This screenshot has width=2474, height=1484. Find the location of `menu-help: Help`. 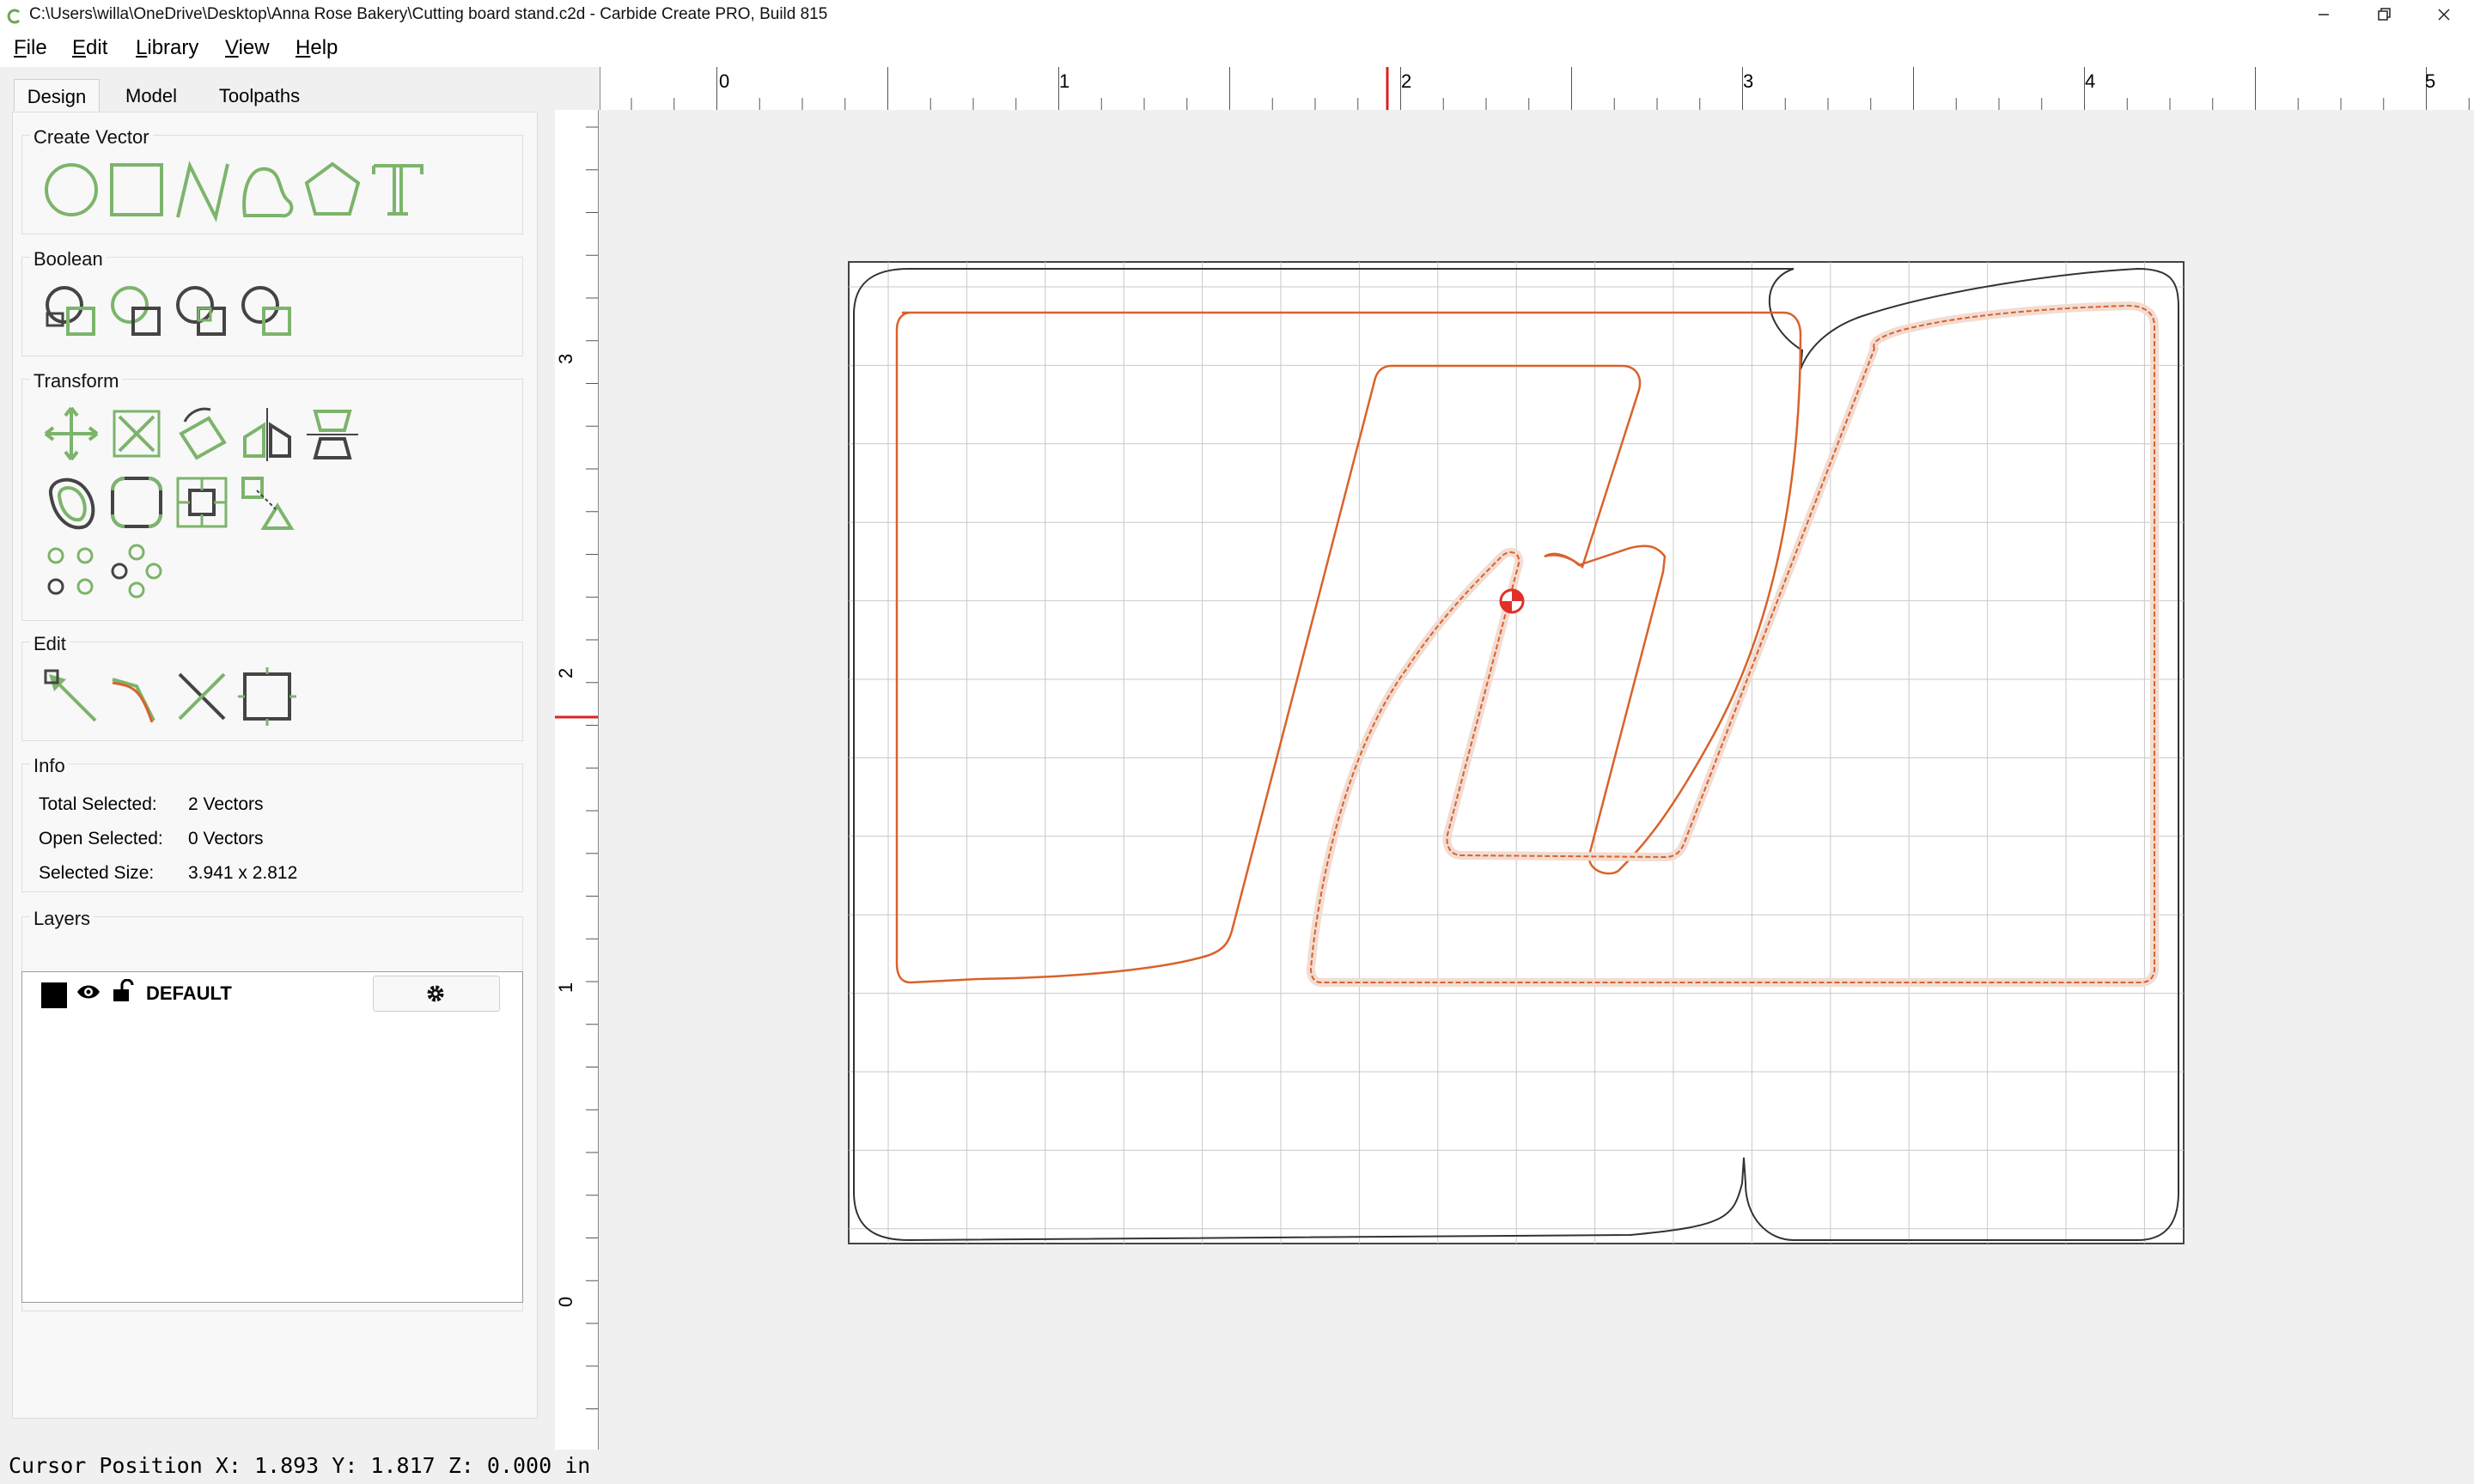

menu-help: Help is located at coordinates (317, 48).